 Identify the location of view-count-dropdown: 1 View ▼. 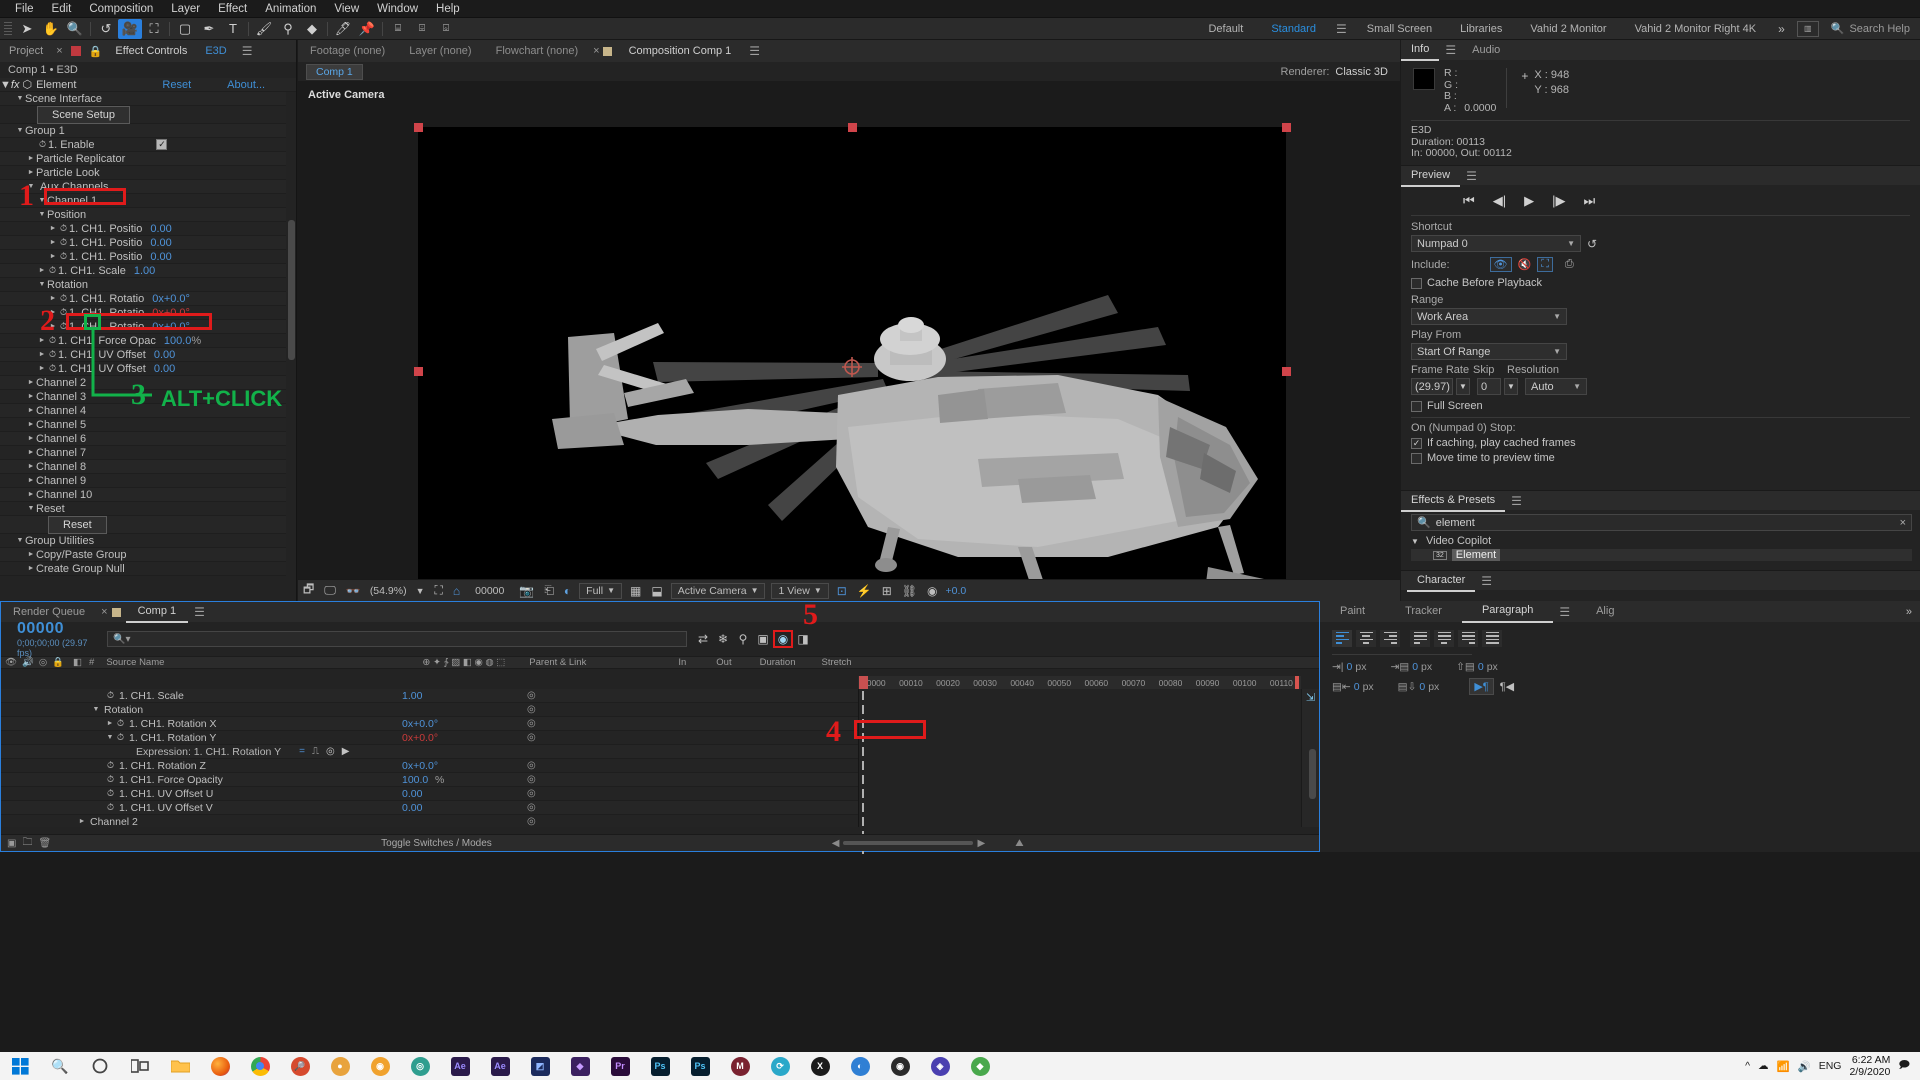
(800, 590).